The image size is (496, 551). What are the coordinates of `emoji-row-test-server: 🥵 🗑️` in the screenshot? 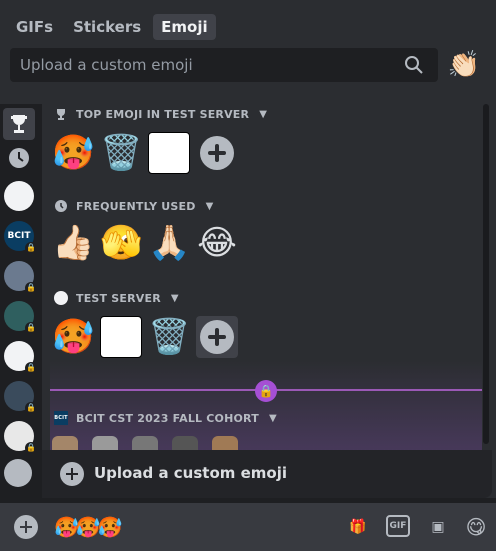 It's located at (145, 337).